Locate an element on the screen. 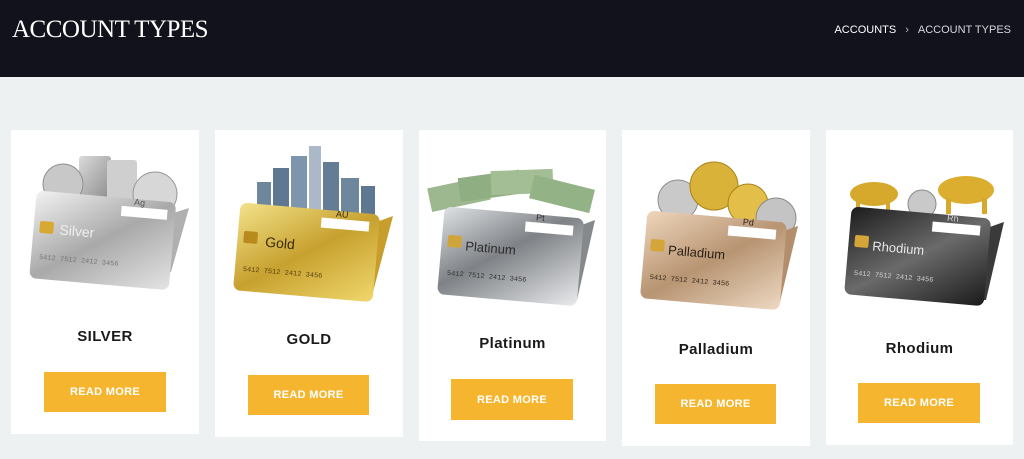 This screenshot has width=1024, height=459. svg-text: Silver is located at coordinates (77, 231).